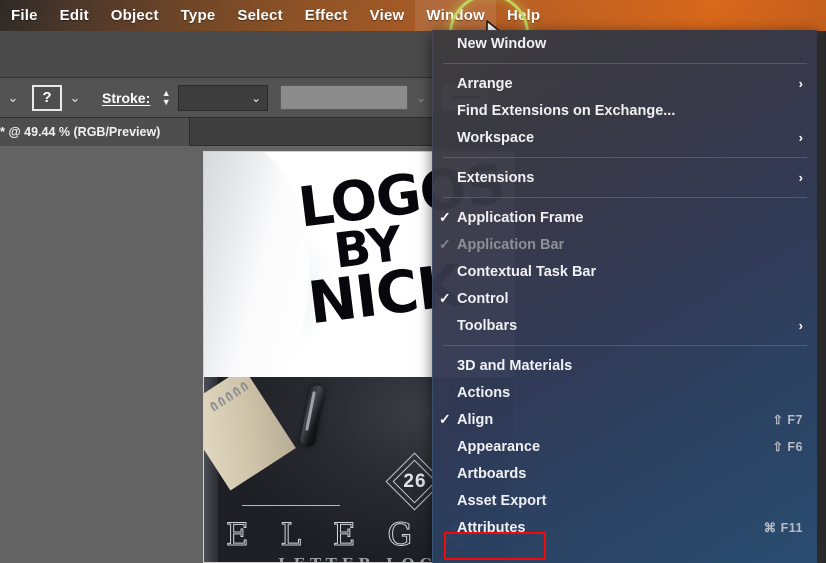  I want to click on stroke-weight-stepper: ▲ ▼, so click(166, 98).